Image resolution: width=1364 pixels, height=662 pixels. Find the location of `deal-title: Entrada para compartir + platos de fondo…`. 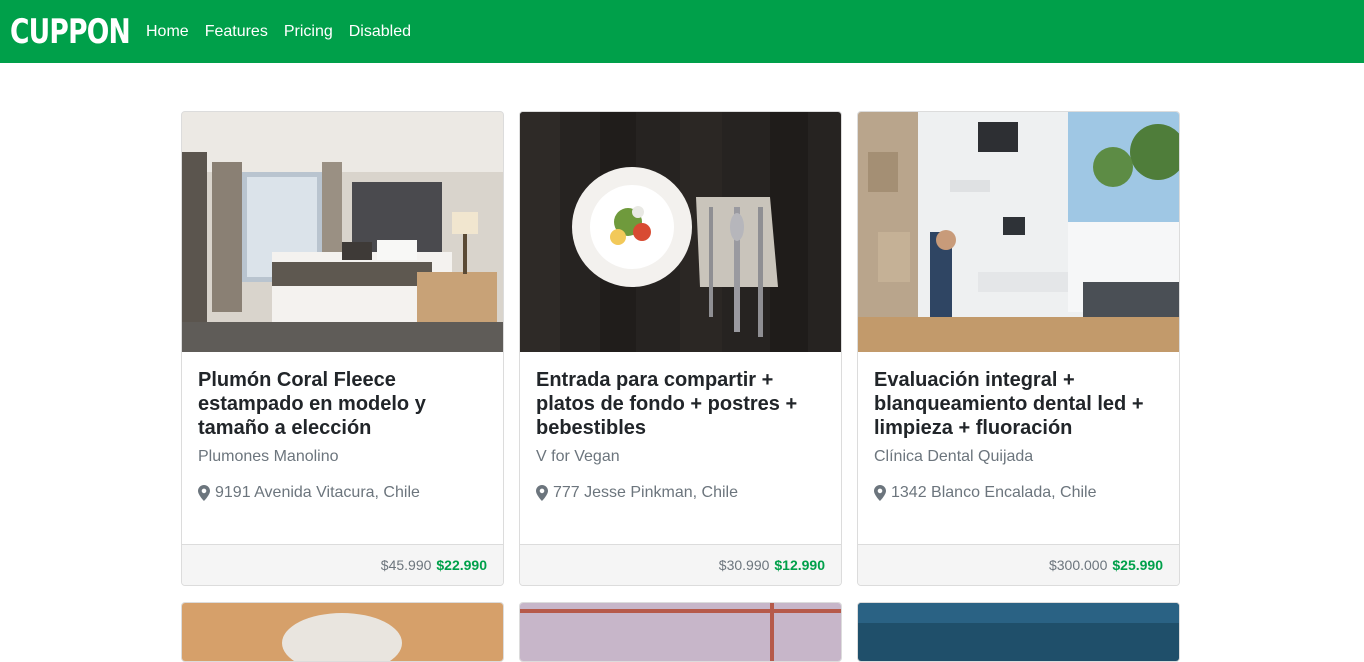

deal-title: Entrada para compartir + platos de fondo… is located at coordinates (680, 404).